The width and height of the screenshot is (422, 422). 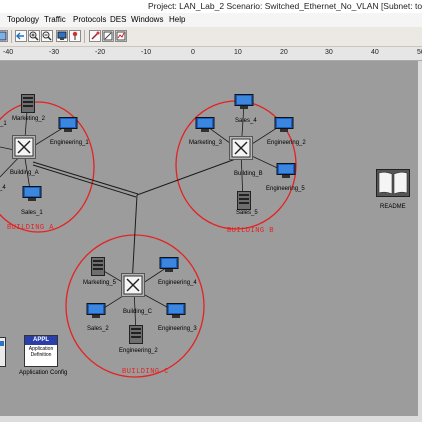 I want to click on chart-icon, so click(x=121, y=36).